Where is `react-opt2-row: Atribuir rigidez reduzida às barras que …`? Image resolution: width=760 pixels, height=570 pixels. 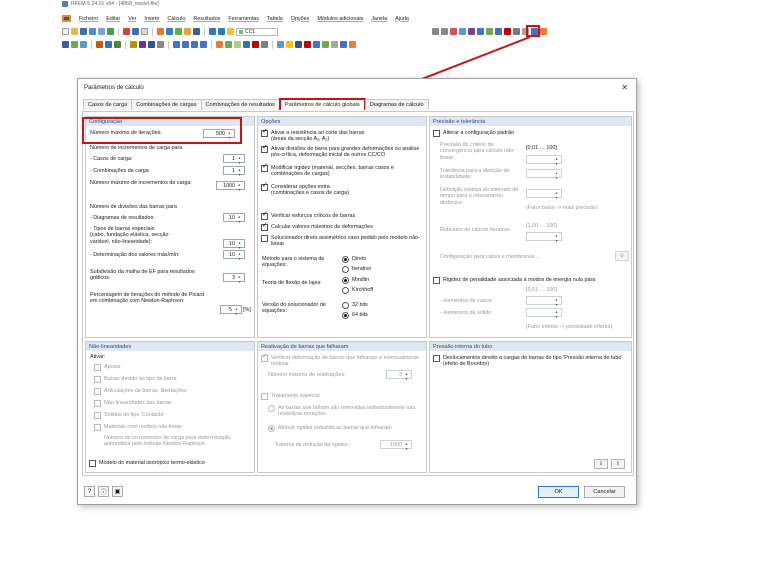
react-opt2-row: Atribuir rigidez reduzida às barras que … is located at coordinates (344, 428).